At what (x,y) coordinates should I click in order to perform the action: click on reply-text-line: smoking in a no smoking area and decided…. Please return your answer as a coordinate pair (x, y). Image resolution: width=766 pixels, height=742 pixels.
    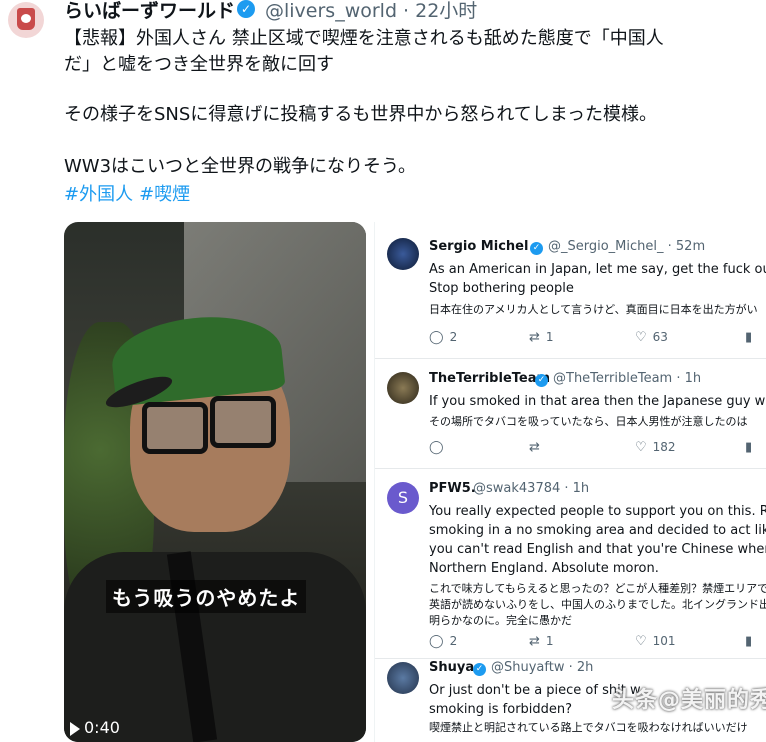
    Looking at the image, I should click on (597, 530).